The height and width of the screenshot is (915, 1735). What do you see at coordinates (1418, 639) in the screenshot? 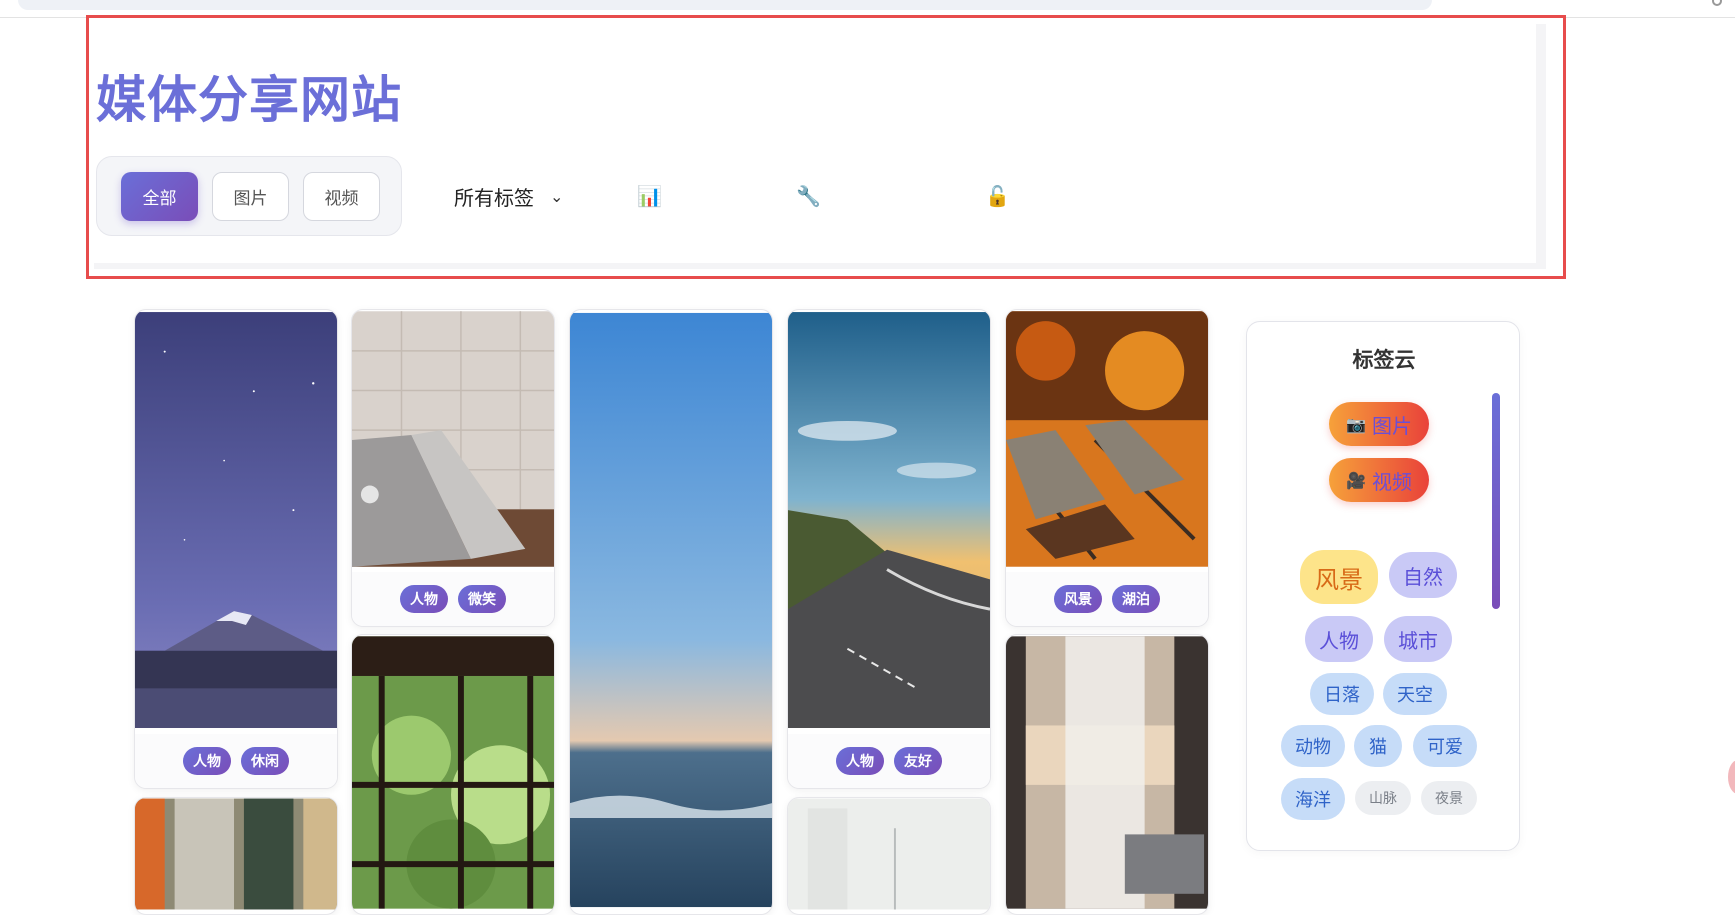
I see `cloud-tag: 城市` at bounding box center [1418, 639].